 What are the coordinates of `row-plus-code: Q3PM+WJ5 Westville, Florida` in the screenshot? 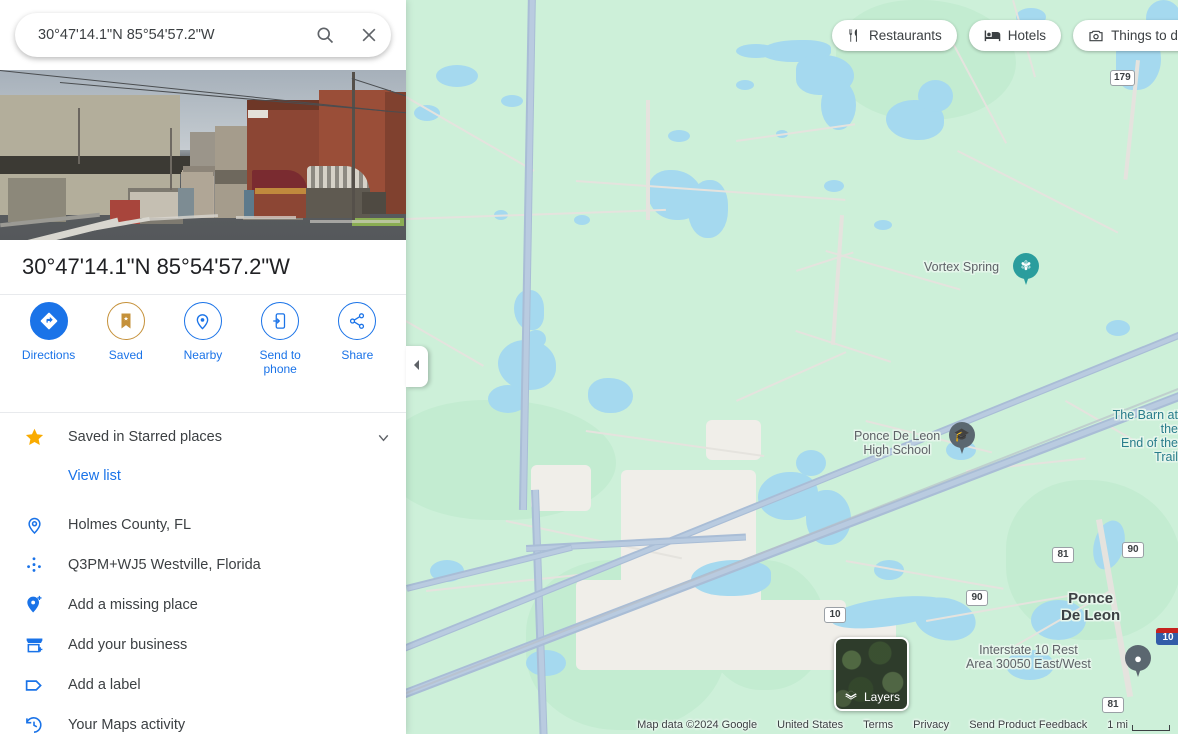 It's located at (203, 565).